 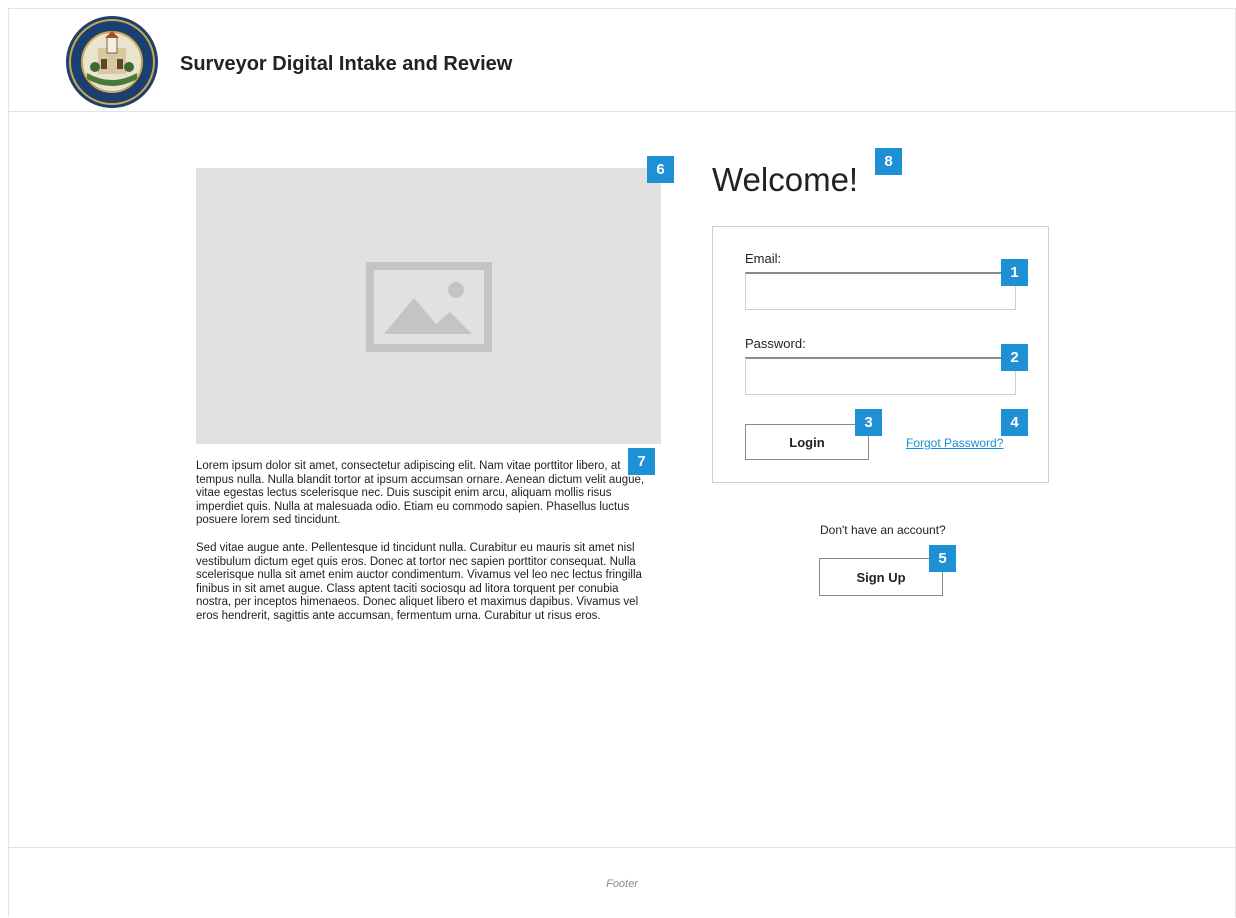 What do you see at coordinates (1014, 272) in the screenshot?
I see `annotation-badge-1: 1` at bounding box center [1014, 272].